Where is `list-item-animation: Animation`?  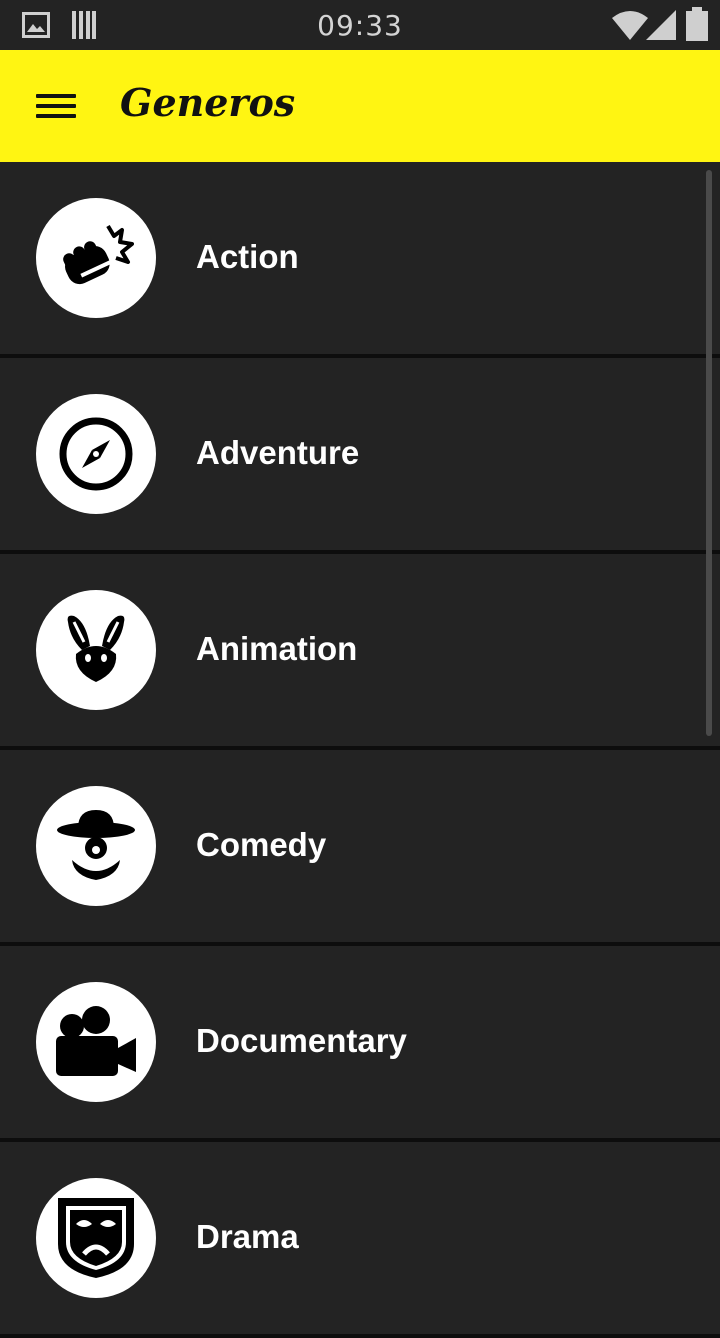 list-item-animation: Animation is located at coordinates (360, 652).